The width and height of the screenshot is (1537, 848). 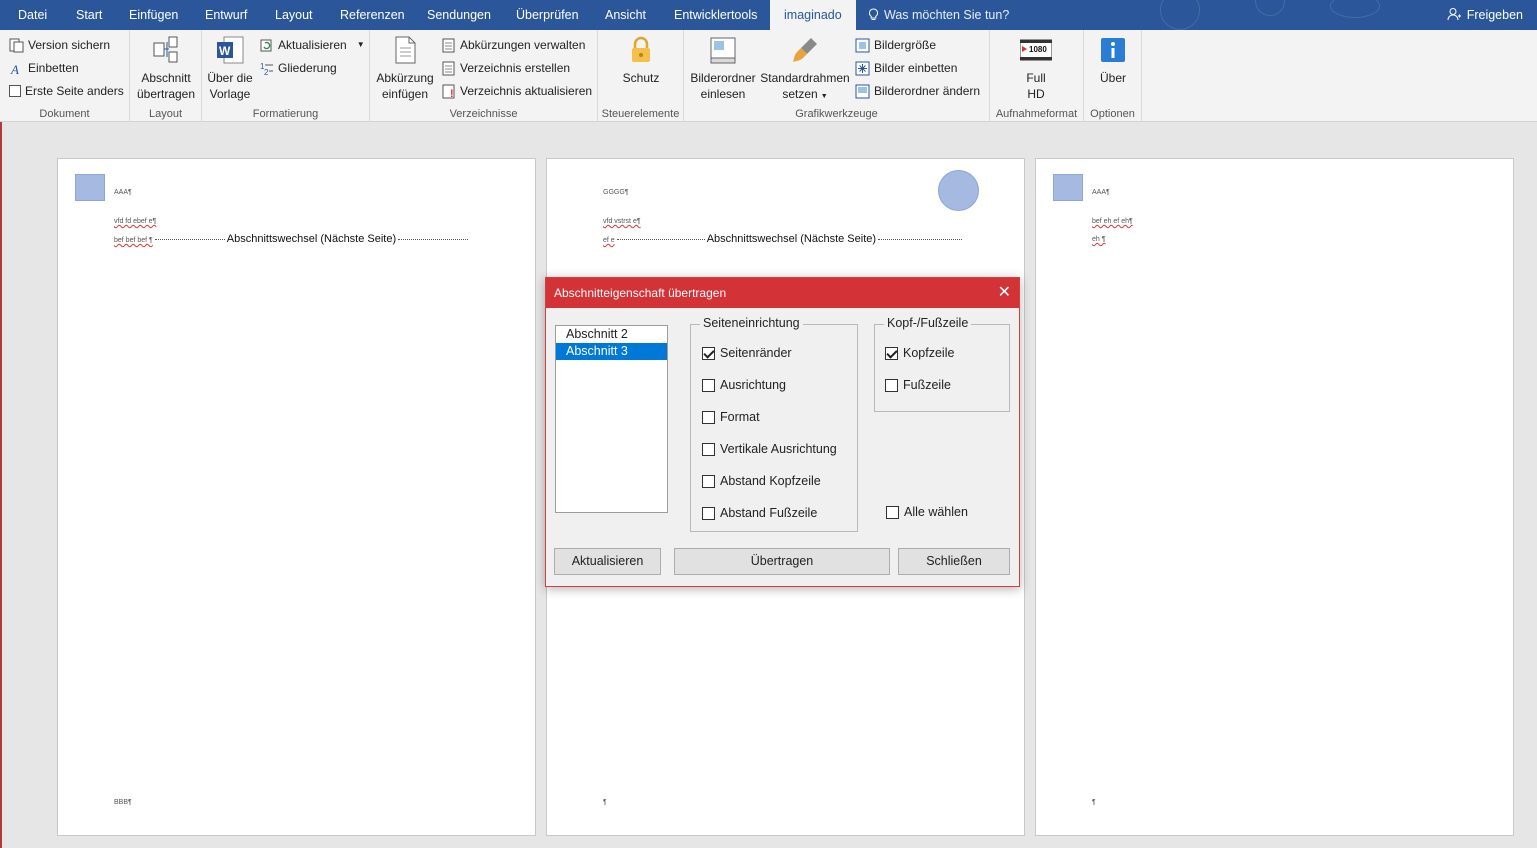 I want to click on close-button: Schließen, so click(x=954, y=561).